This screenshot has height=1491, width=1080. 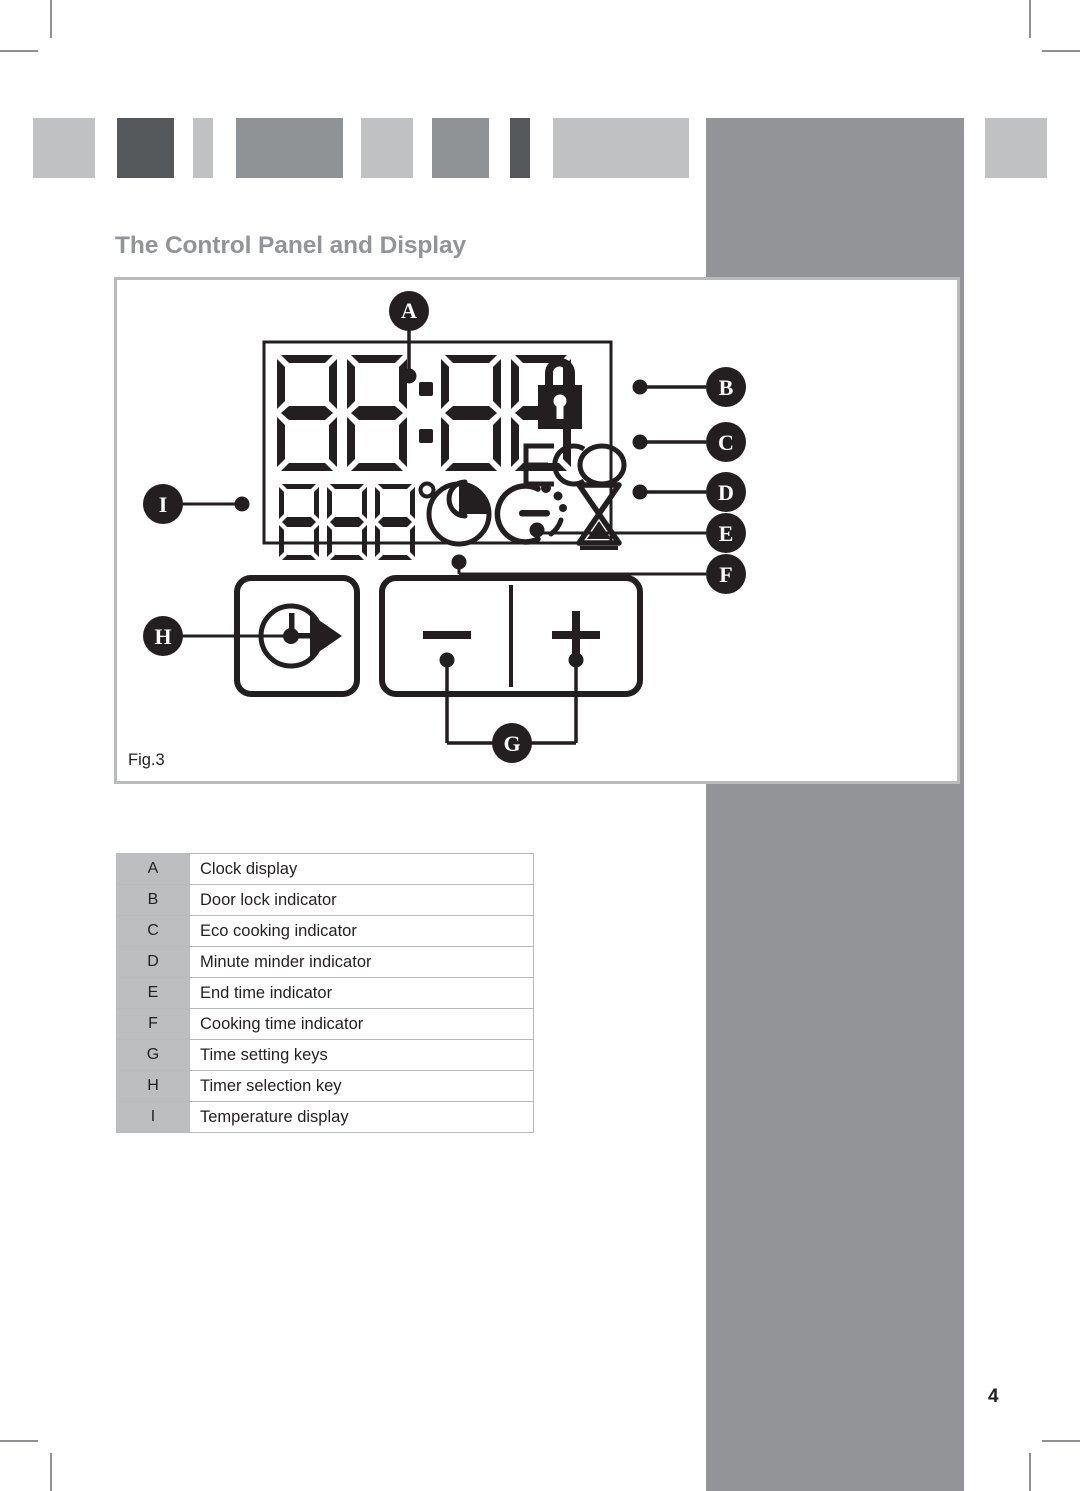 I want to click on legend-desc-C: Eco cooking indicator, so click(x=361, y=931).